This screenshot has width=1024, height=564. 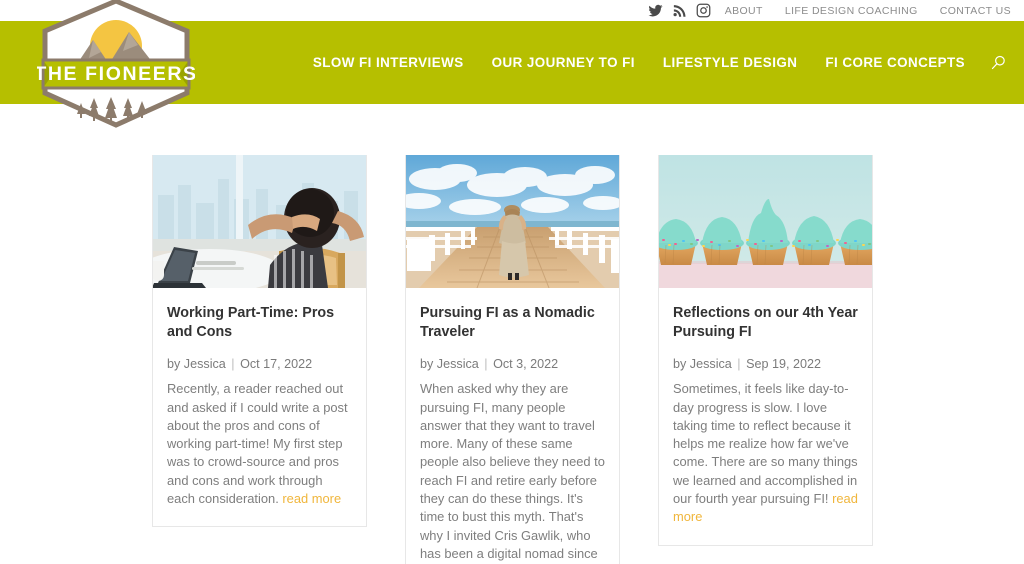 What do you see at coordinates (259, 221) in the screenshot?
I see `post-thumbnail-working-part-time` at bounding box center [259, 221].